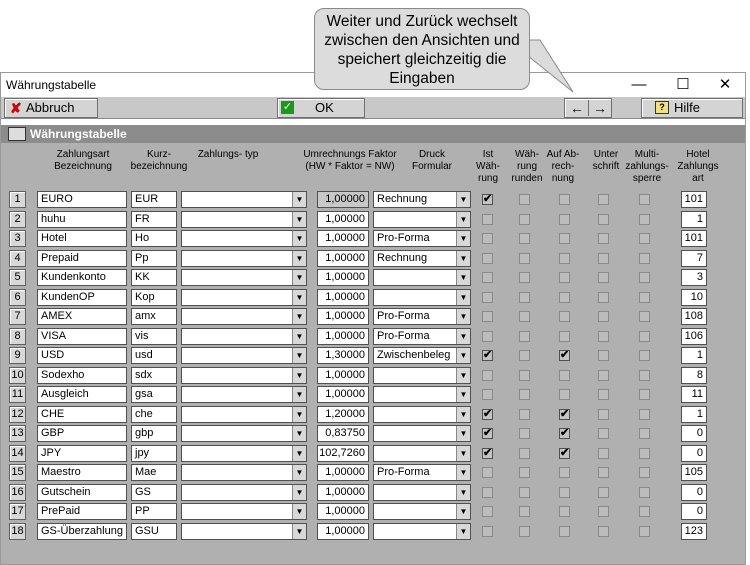  I want to click on hotel-payment-field: 1, so click(694, 355).